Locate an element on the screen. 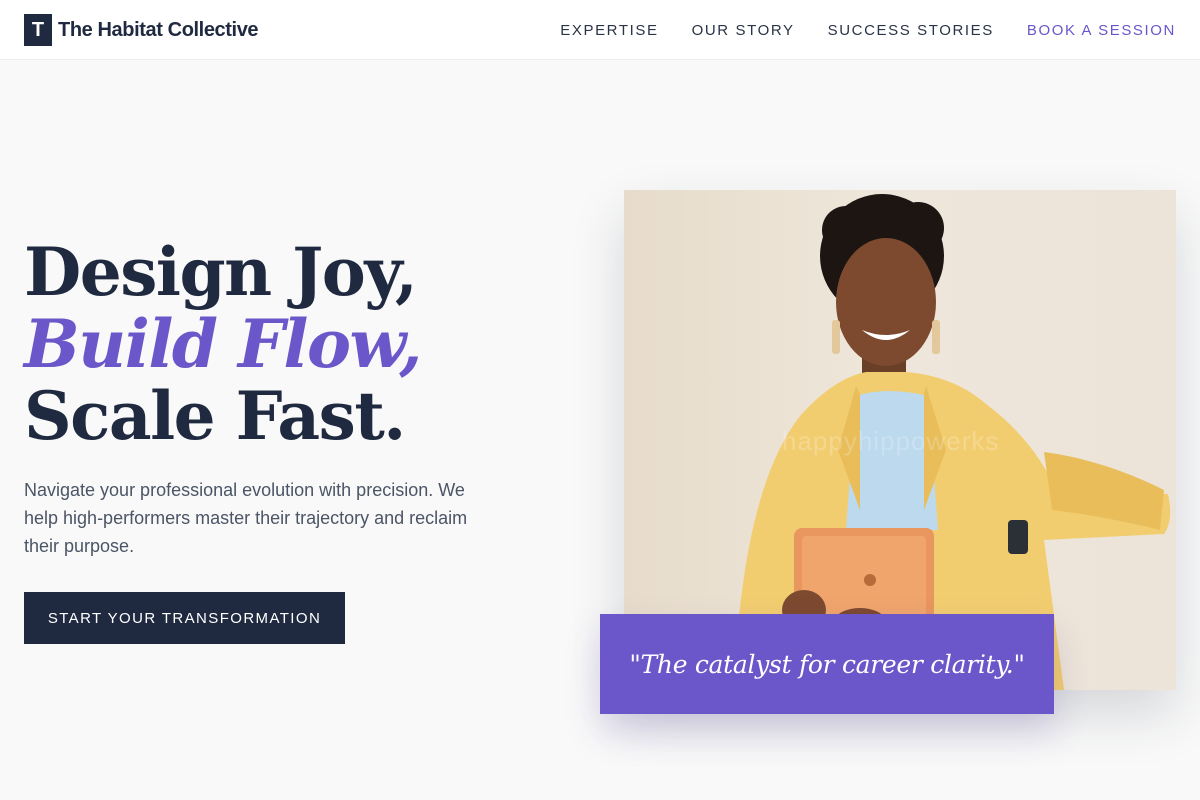 The height and width of the screenshot is (800, 1200). headline-line-2: Build Flow, is located at coordinates (223, 344).